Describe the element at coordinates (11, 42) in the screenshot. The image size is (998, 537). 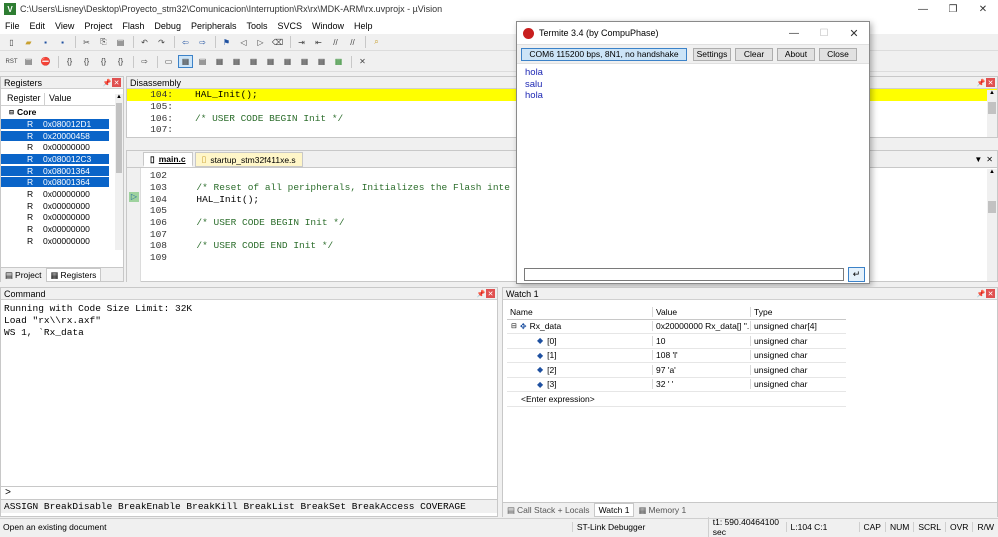
I see `new-file-icon: ▯` at that location.